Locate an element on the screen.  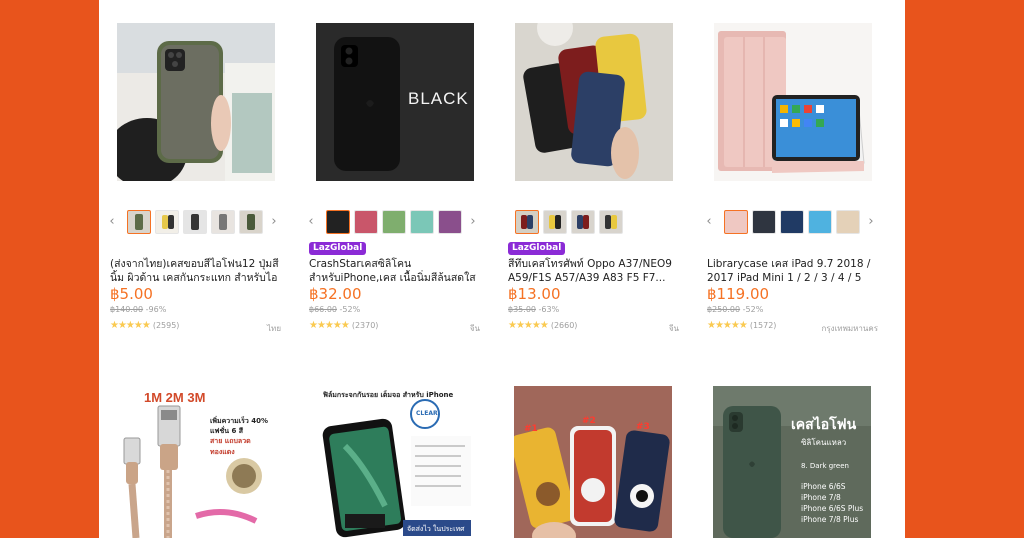
seller-location: กรุงเทพมหานคร is located at coordinates (849, 328).